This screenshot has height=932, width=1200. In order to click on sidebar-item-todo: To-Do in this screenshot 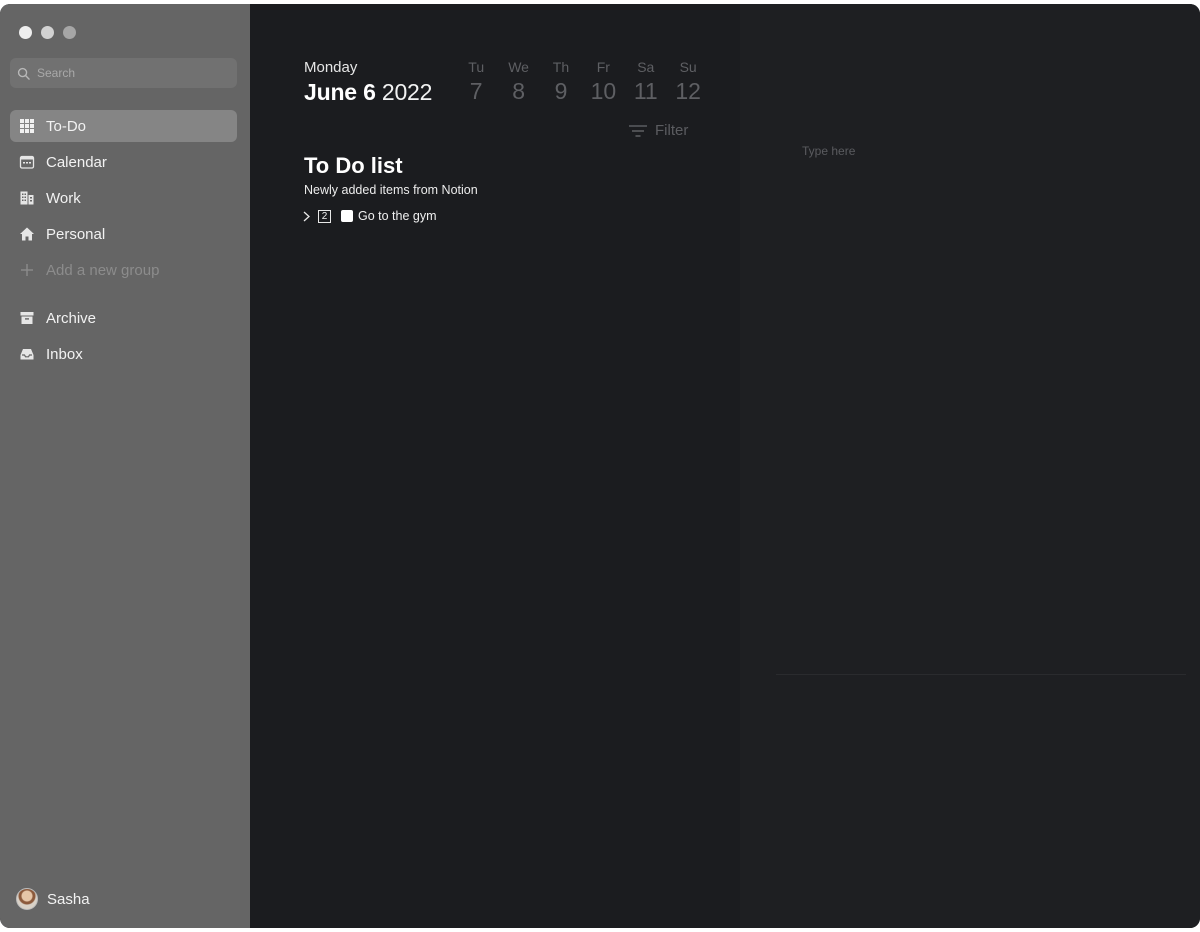, I will do `click(123, 126)`.